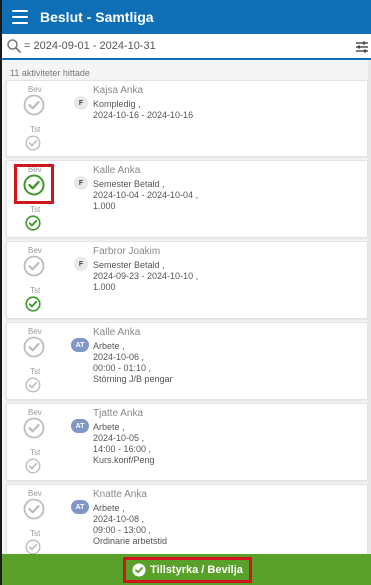 This screenshot has width=371, height=585. Describe the element at coordinates (119, 519) in the screenshot. I see `detail-line: 2024-10-08 ,` at that location.